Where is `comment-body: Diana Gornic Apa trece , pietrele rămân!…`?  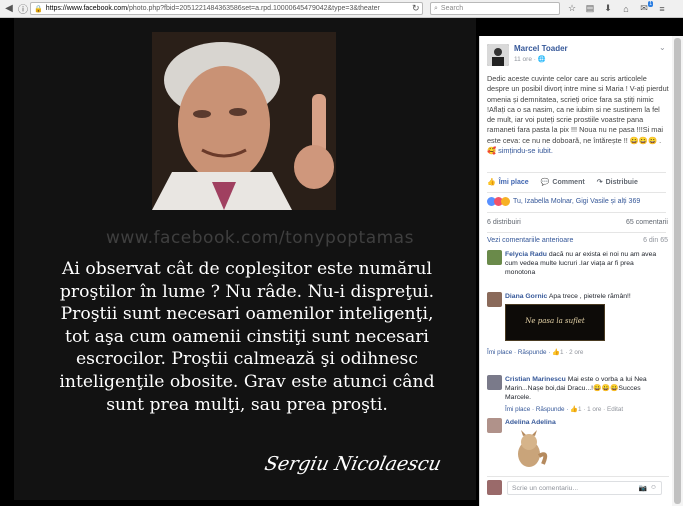 comment-body: Diana Gornic Apa trece , pietrele rămân!… is located at coordinates (585, 296).